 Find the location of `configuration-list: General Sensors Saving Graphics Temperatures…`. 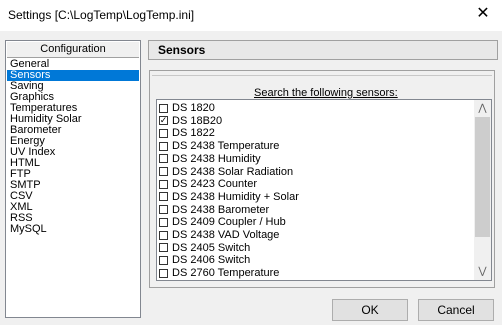

configuration-list: General Sensors Saving Graphics Temperatures… is located at coordinates (73, 147).